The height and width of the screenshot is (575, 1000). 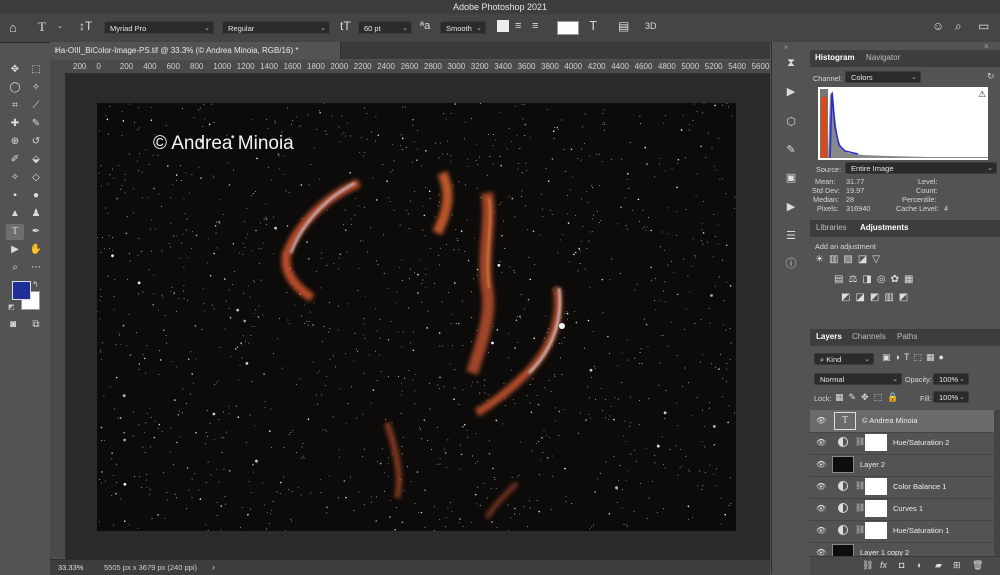 I want to click on sharpen-icon: ▲, so click(x=15, y=214).